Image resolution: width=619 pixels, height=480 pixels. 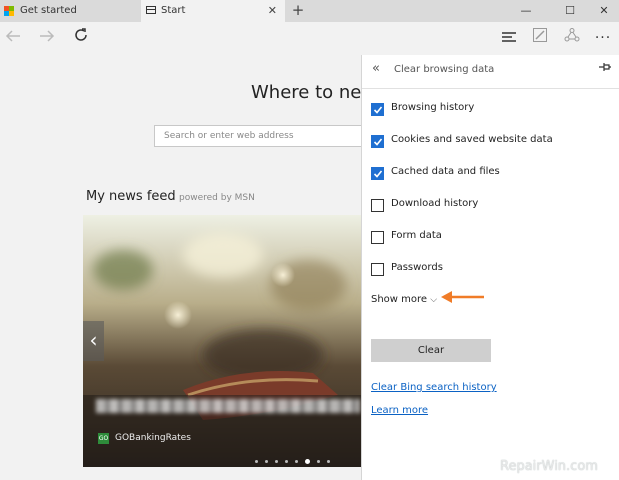 What do you see at coordinates (131, 196) in the screenshot?
I see `news-feed-title: My news feed` at bounding box center [131, 196].